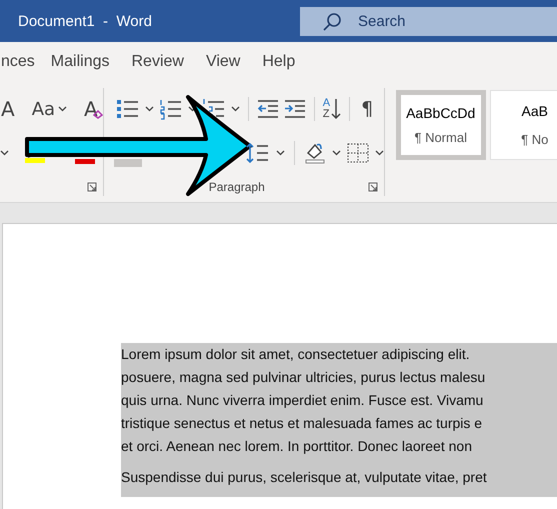 The height and width of the screenshot is (509, 557). Describe the element at coordinates (18, 62) in the screenshot. I see `ribbon-tab: nces` at that location.